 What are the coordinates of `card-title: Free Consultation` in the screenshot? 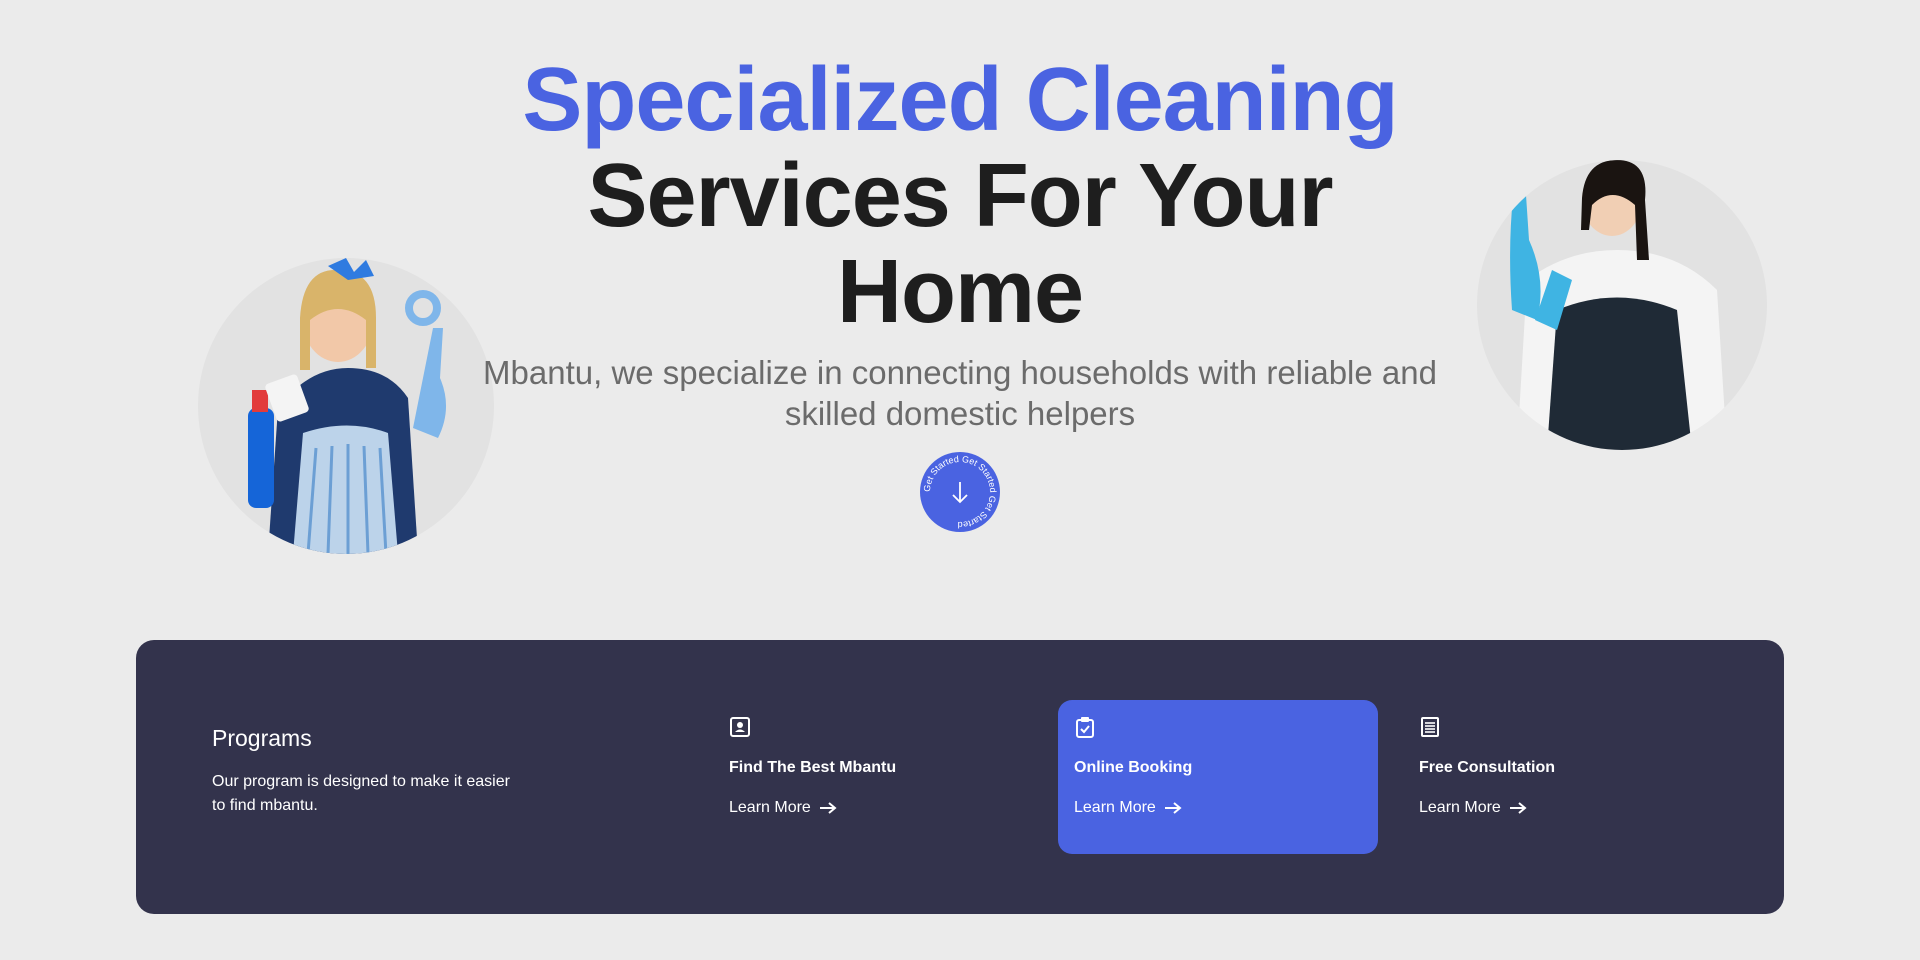 It's located at (1487, 767).